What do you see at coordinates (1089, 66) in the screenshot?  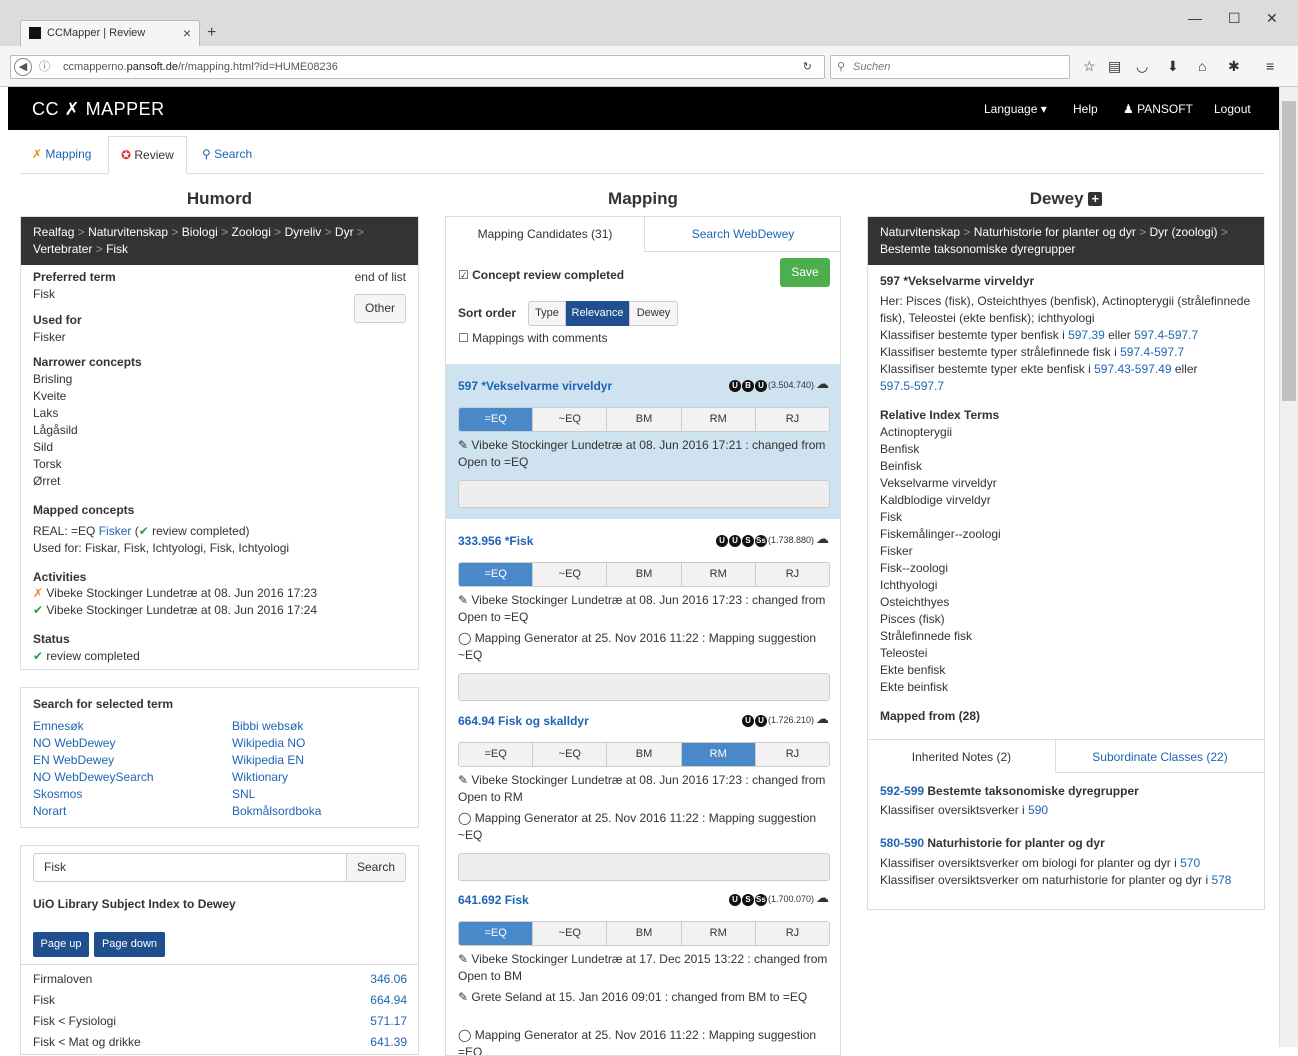 I see `bookmark-star-icon: ☆` at bounding box center [1089, 66].